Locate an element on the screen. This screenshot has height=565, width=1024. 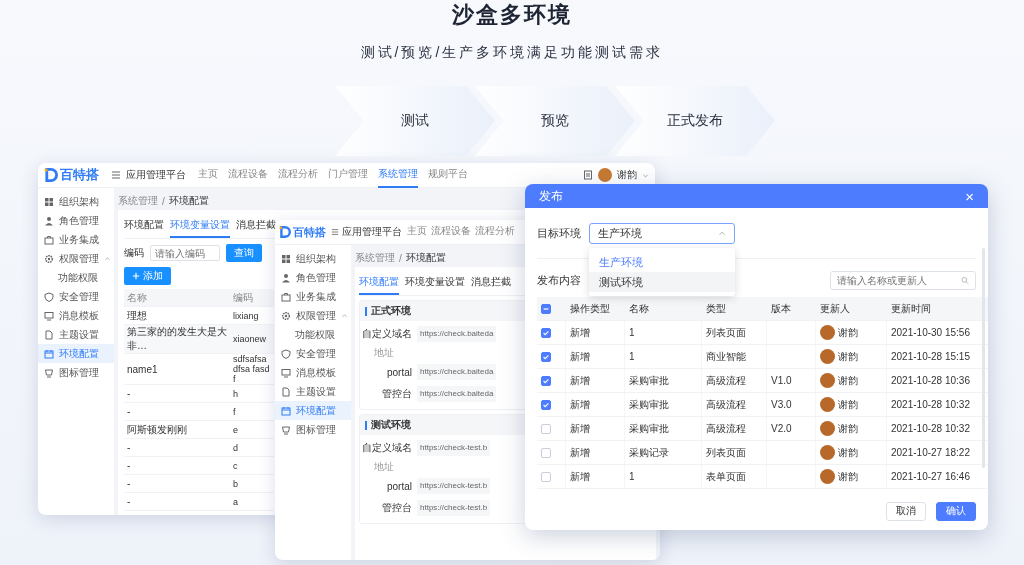
table-cell: 1 is located at coordinates (663, 332).